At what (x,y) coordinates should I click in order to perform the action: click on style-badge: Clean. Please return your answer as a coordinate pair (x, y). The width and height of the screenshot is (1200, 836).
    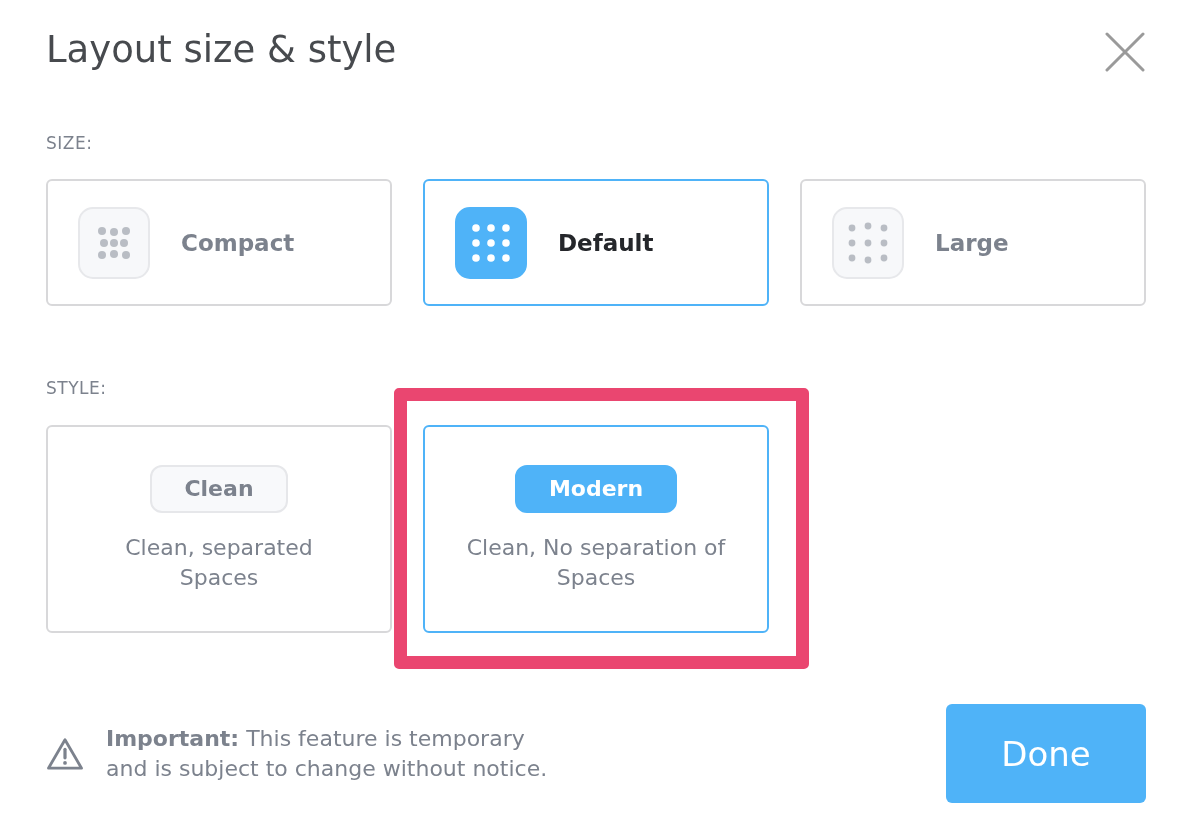
    Looking at the image, I should click on (219, 489).